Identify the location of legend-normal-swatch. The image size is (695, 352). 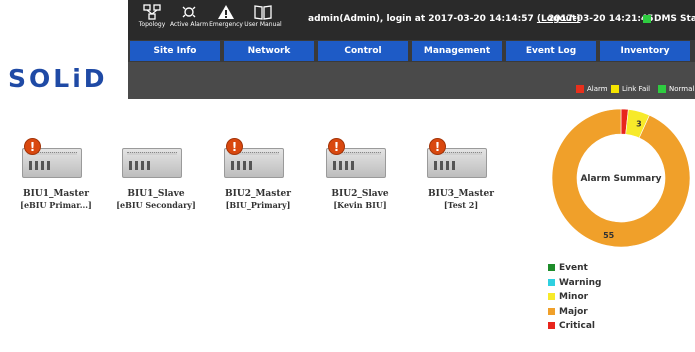
(662, 89).